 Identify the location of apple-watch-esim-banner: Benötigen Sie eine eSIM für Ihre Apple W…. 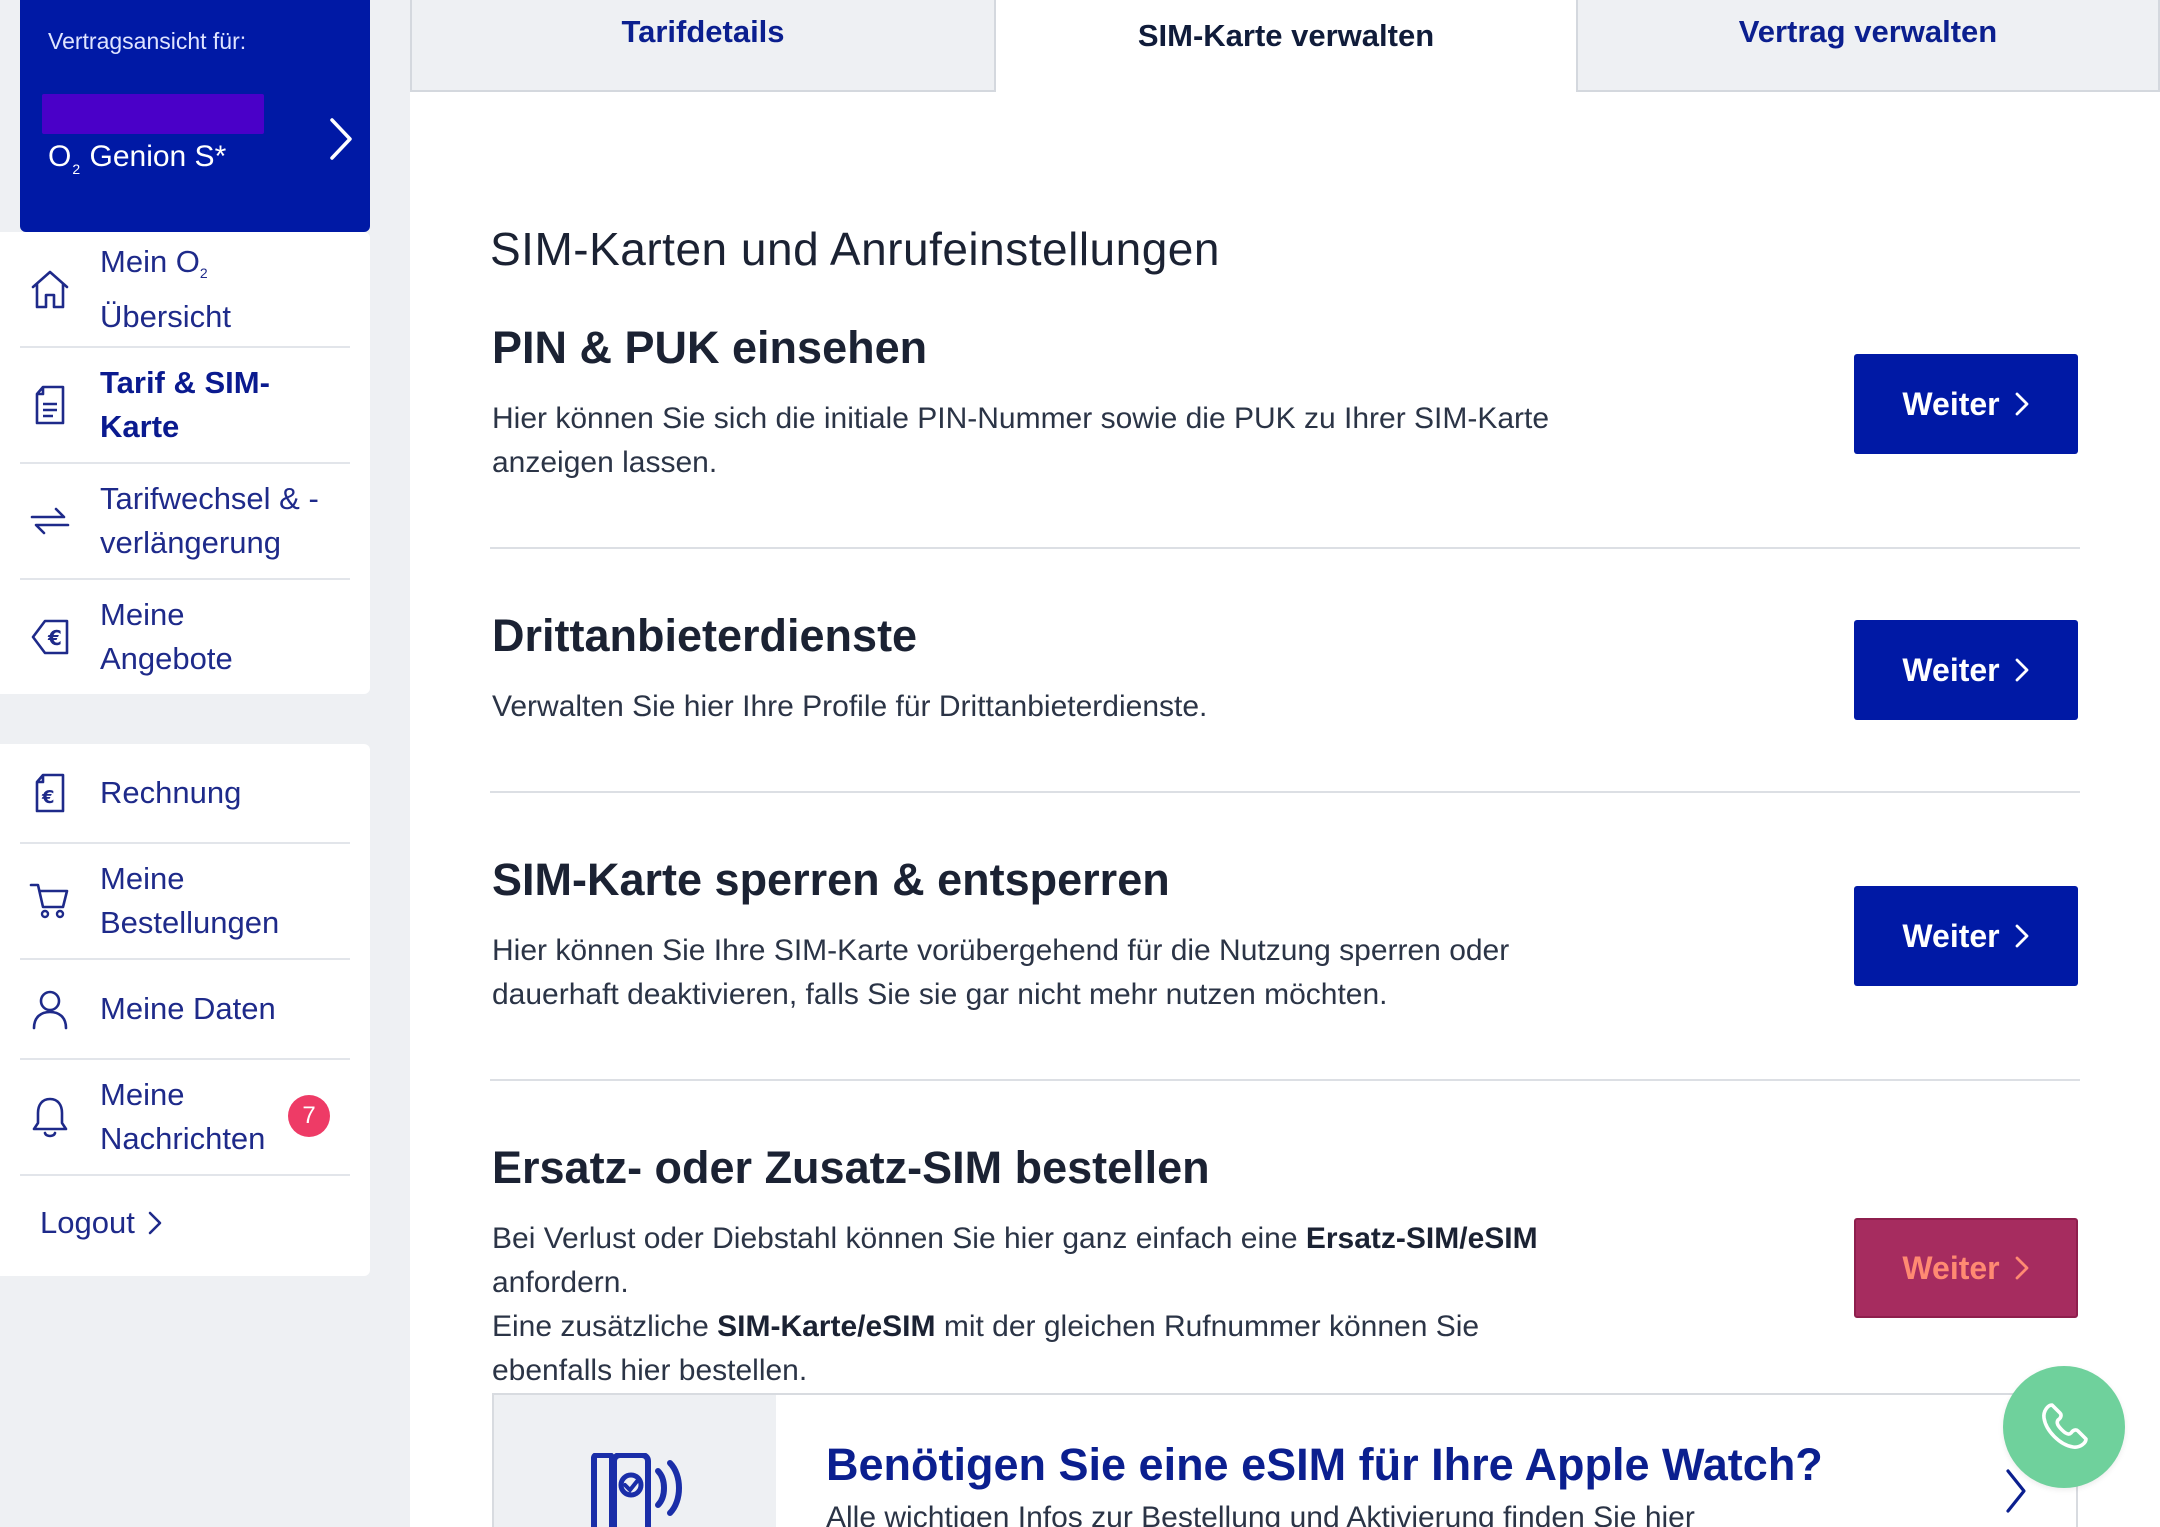
(1285, 1460).